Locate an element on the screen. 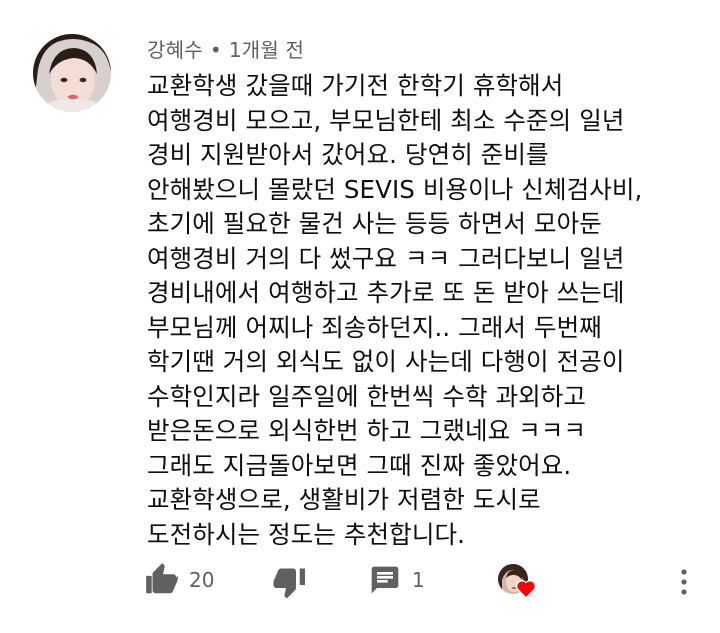  comment-timestamp: 1개월 전 is located at coordinates (266, 50).